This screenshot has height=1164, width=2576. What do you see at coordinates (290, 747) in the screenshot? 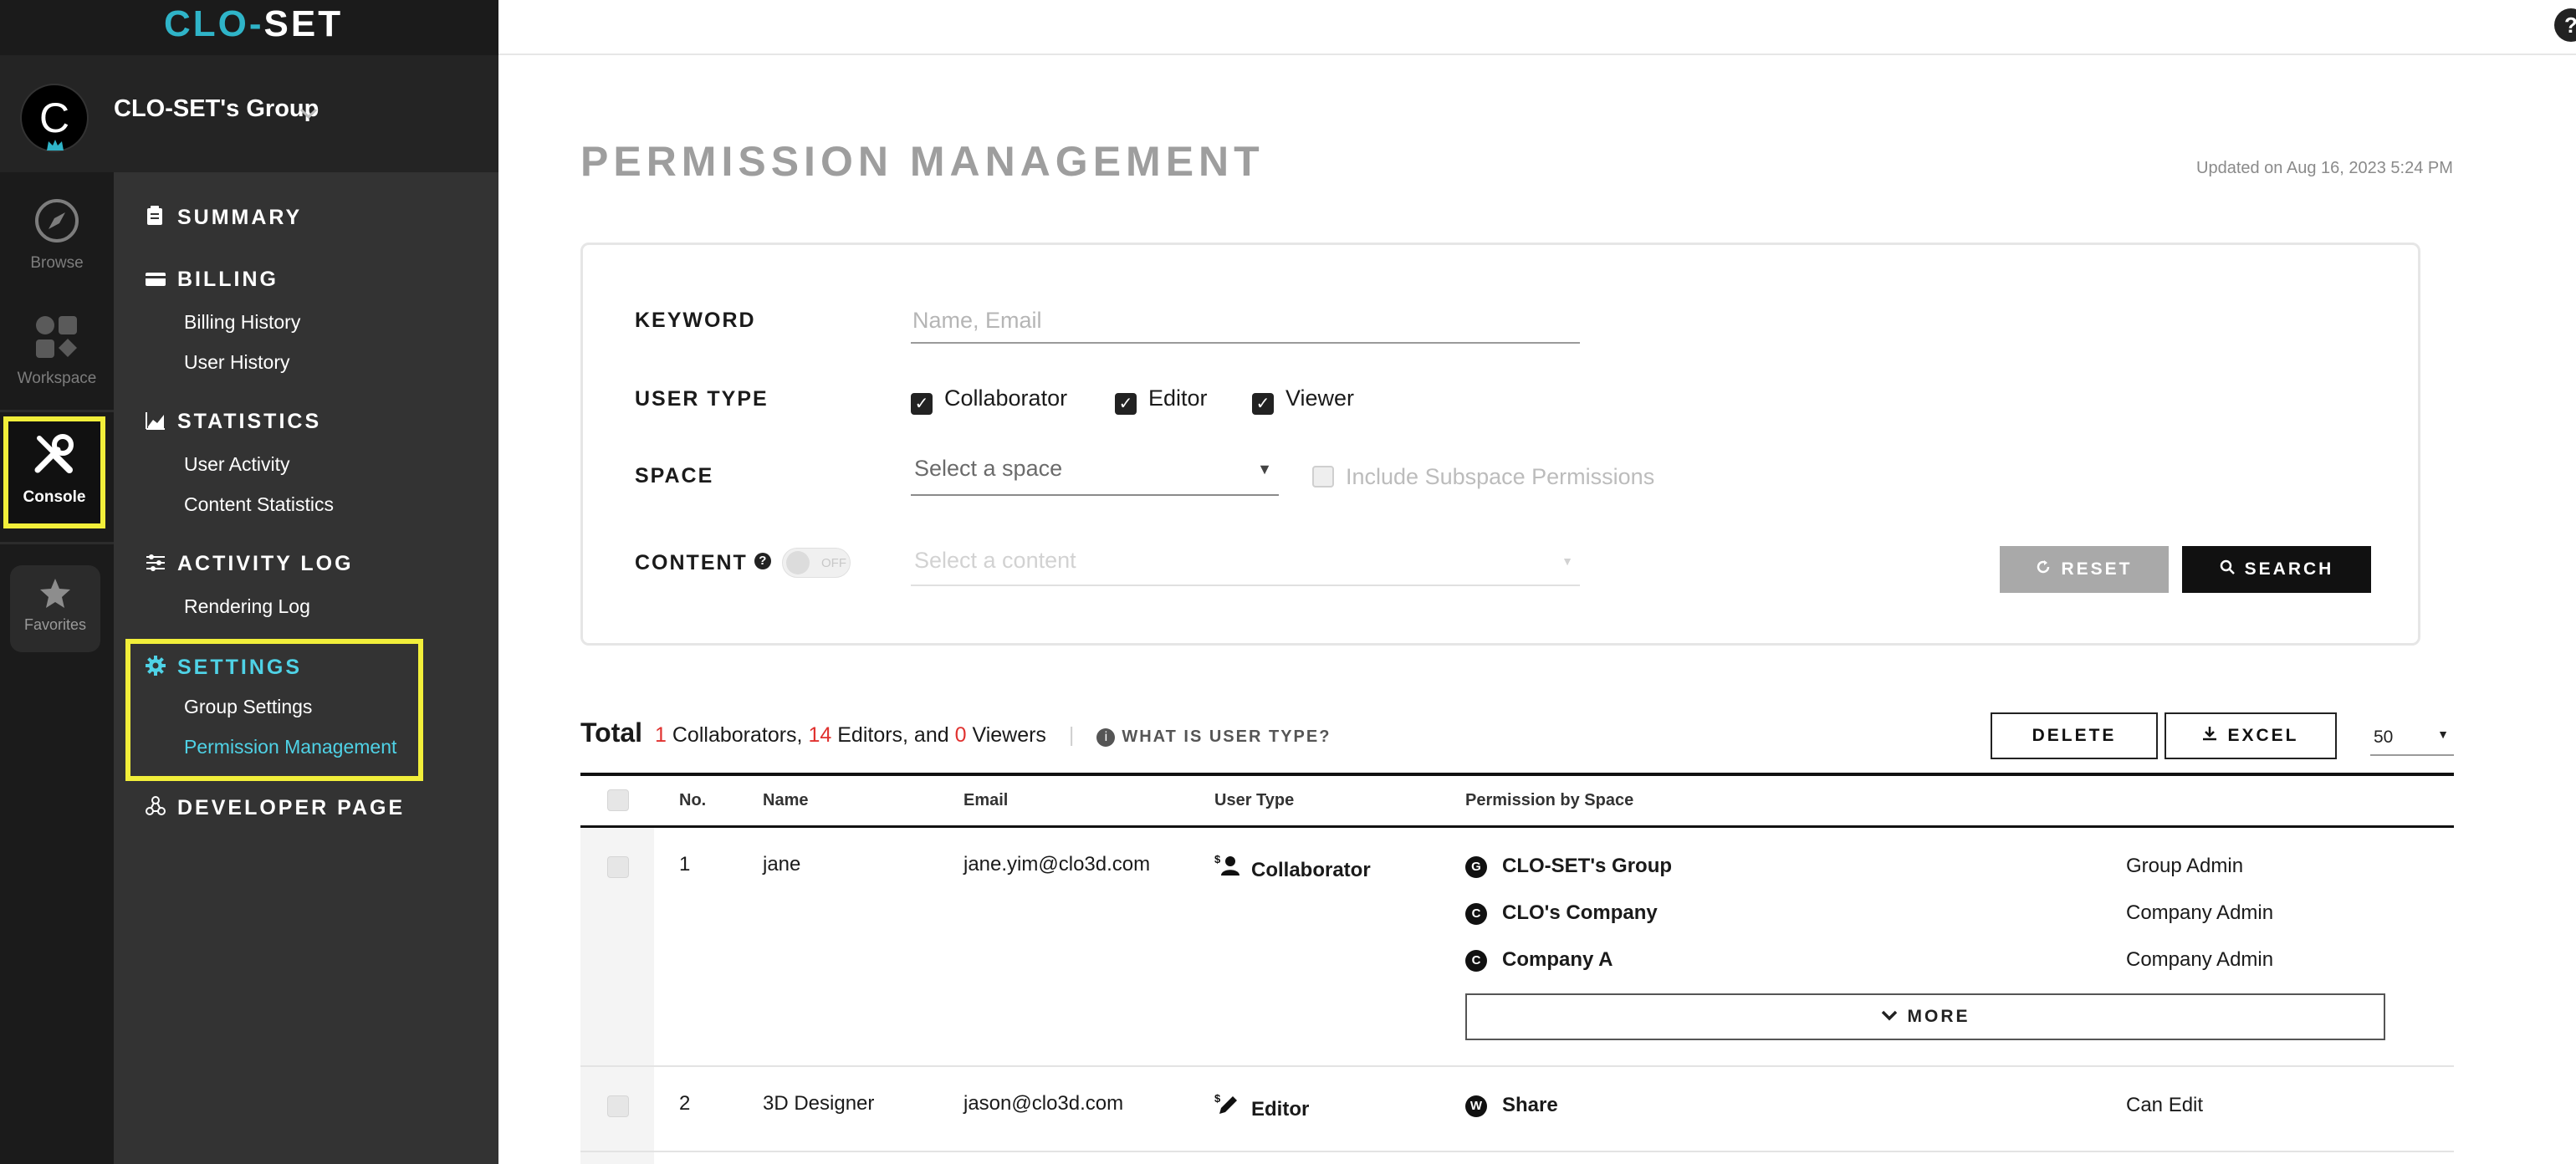
I see `menu-permission-management: Permission Management` at bounding box center [290, 747].